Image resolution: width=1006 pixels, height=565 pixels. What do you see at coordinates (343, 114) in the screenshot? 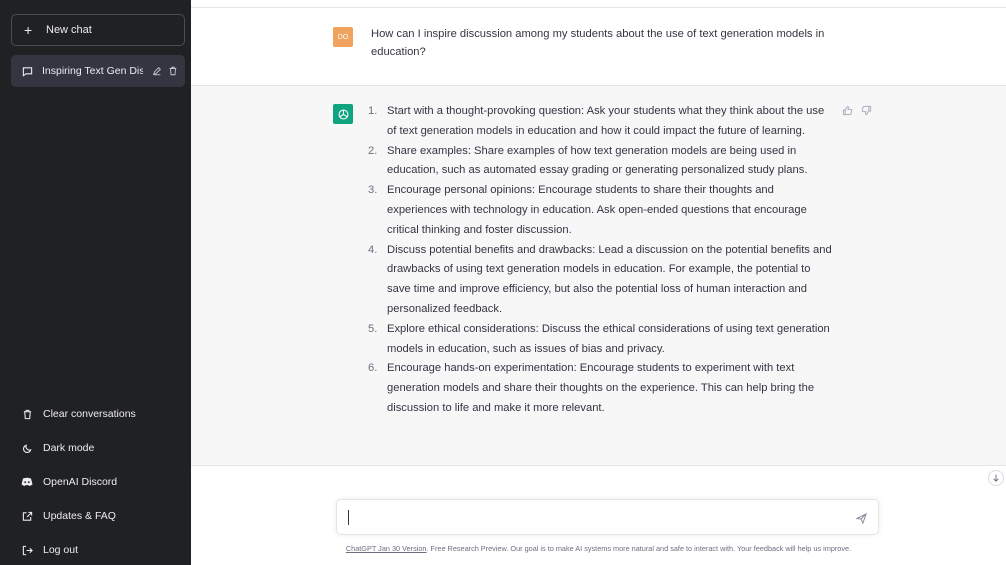
I see `openai-logo-icon` at bounding box center [343, 114].